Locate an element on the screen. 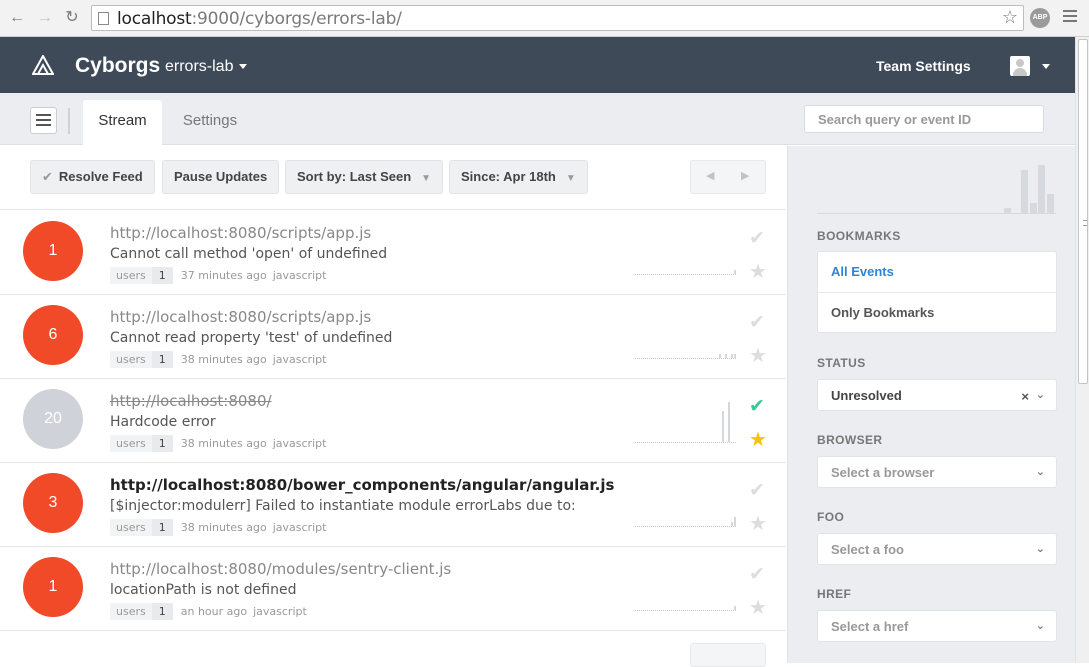 The width and height of the screenshot is (1089, 667). browser-select: Select a browser ⌄ is located at coordinates (937, 472).